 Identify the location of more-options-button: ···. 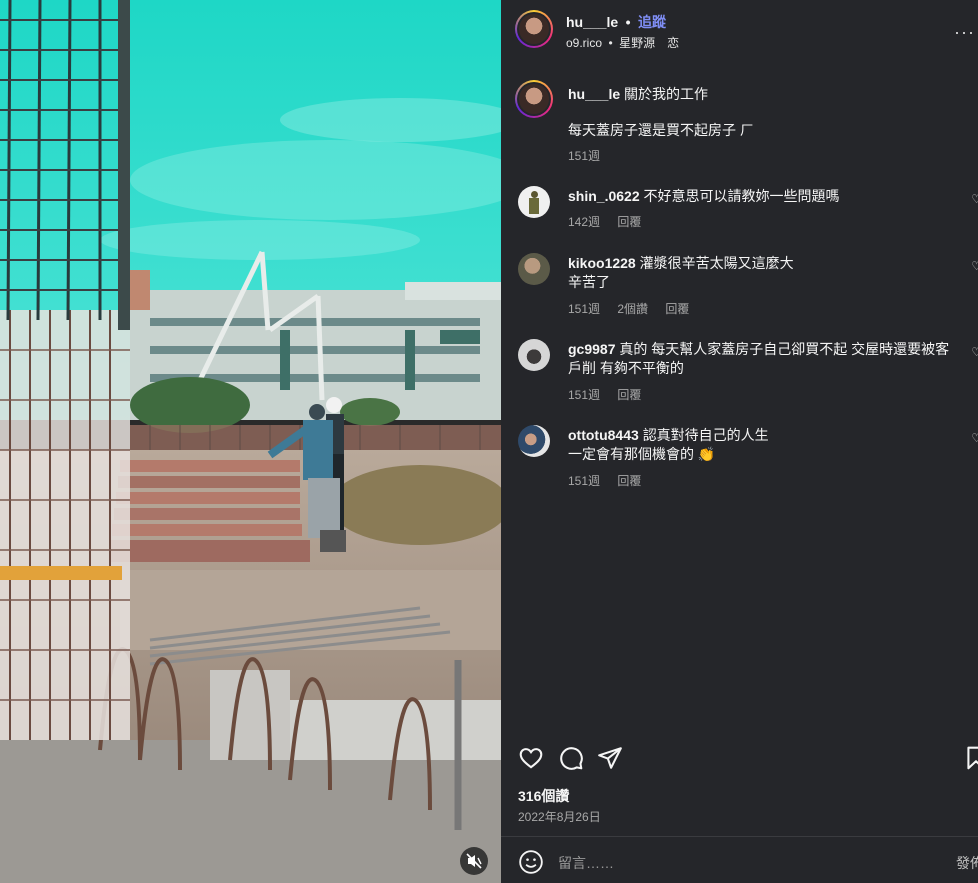
(964, 32).